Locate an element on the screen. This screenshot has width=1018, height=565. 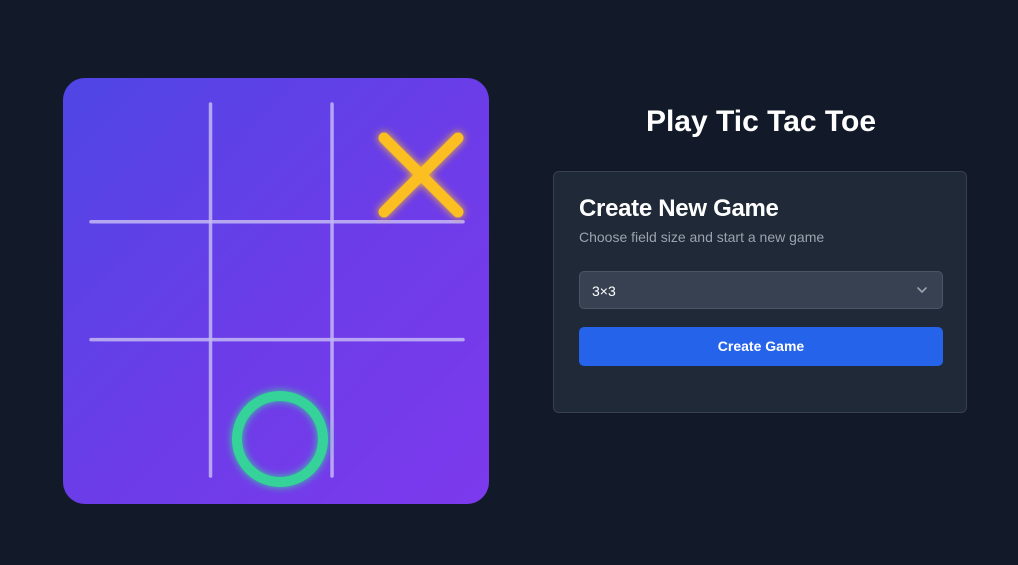
field-size-select: 3×3 is located at coordinates (761, 290).